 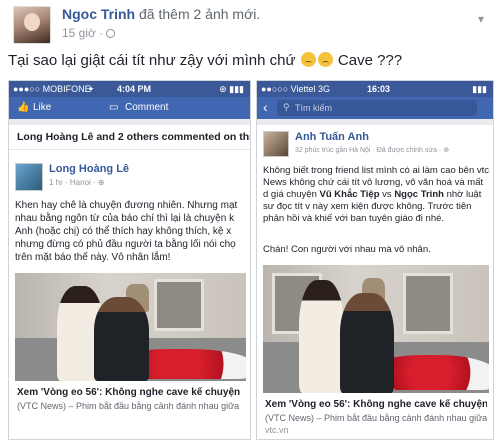 I want to click on search-input: Tìm kiếm, so click(x=377, y=108).